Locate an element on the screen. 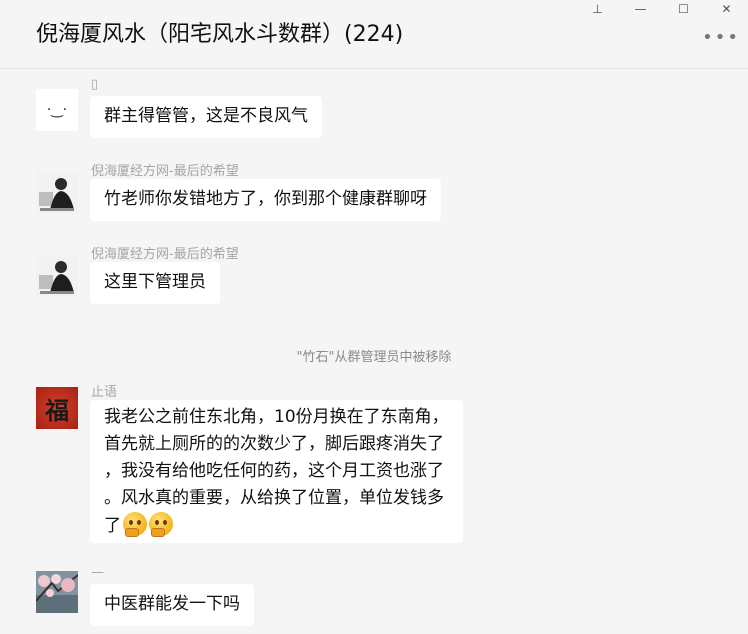  message-text: 中医群能发一下吗 is located at coordinates (172, 604).